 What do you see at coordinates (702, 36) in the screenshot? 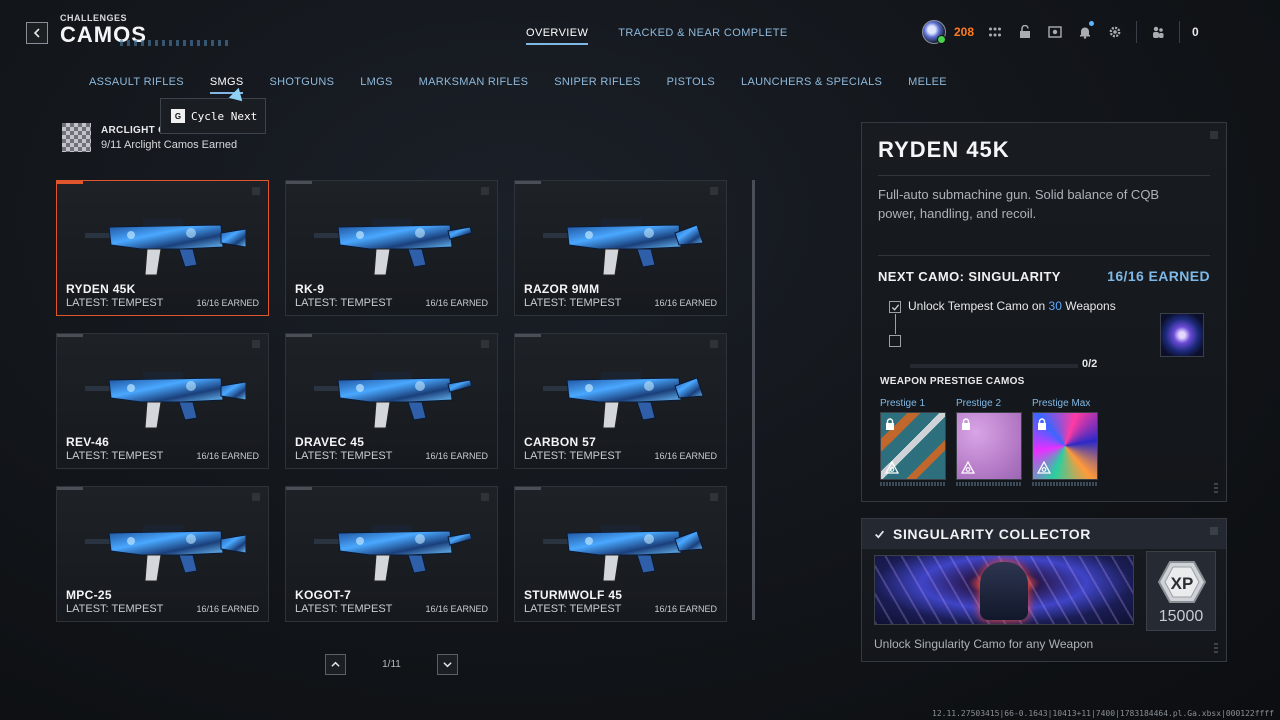
I see `tab-tracked-near-complete: TRACKED & NEAR COMPLETE` at bounding box center [702, 36].